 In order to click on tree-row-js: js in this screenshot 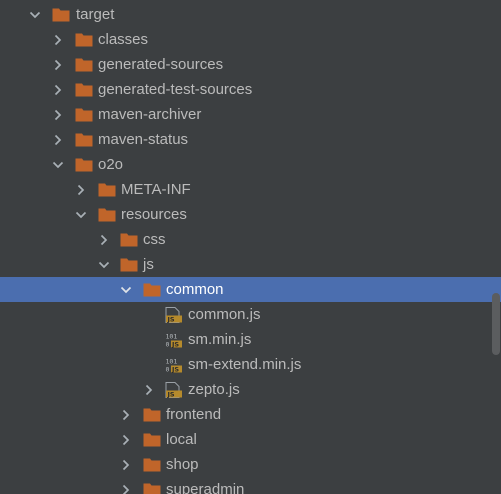, I will do `click(250, 264)`.